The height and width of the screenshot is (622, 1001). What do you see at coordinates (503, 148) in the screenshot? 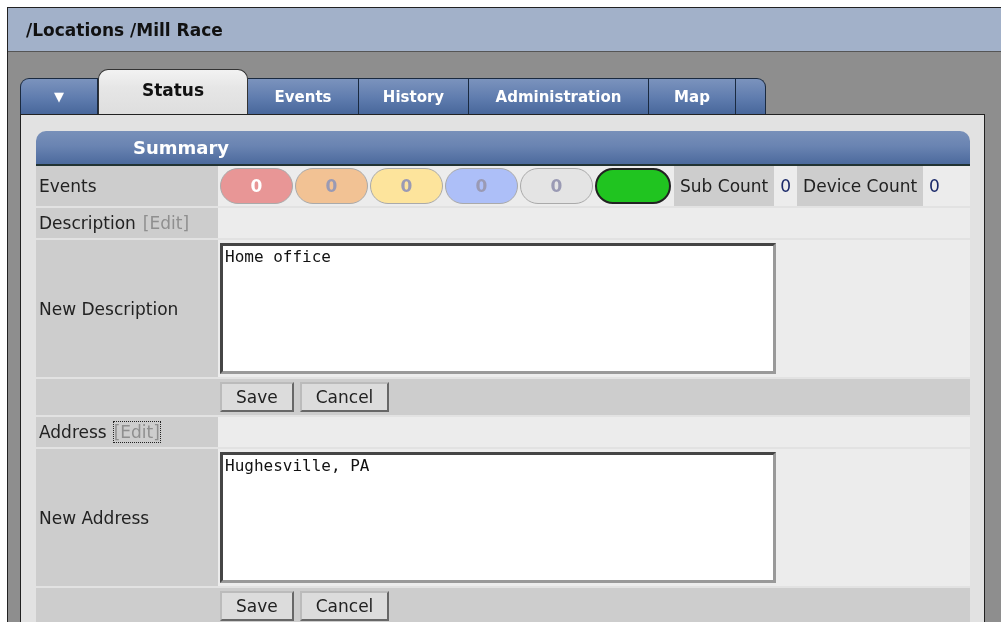
I see `section-header: Summary` at bounding box center [503, 148].